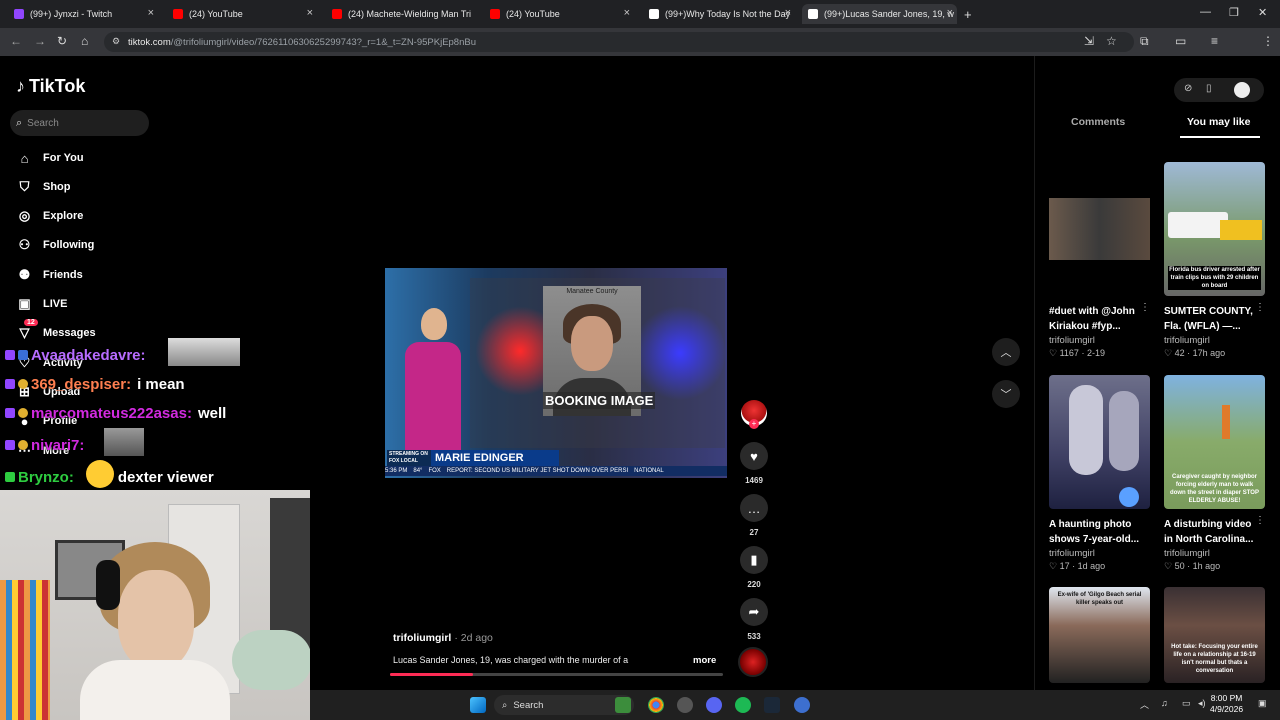 The height and width of the screenshot is (720, 1280). What do you see at coordinates (56, 331) in the screenshot?
I see `nav-messages: ▽ 12 Messages` at bounding box center [56, 331].